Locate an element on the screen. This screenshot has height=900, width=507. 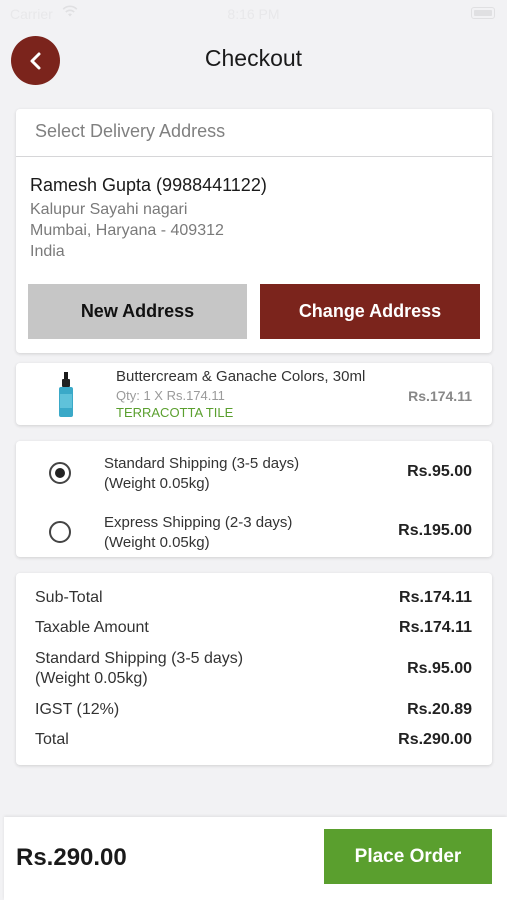
radio-selected-icon is located at coordinates (60, 473).